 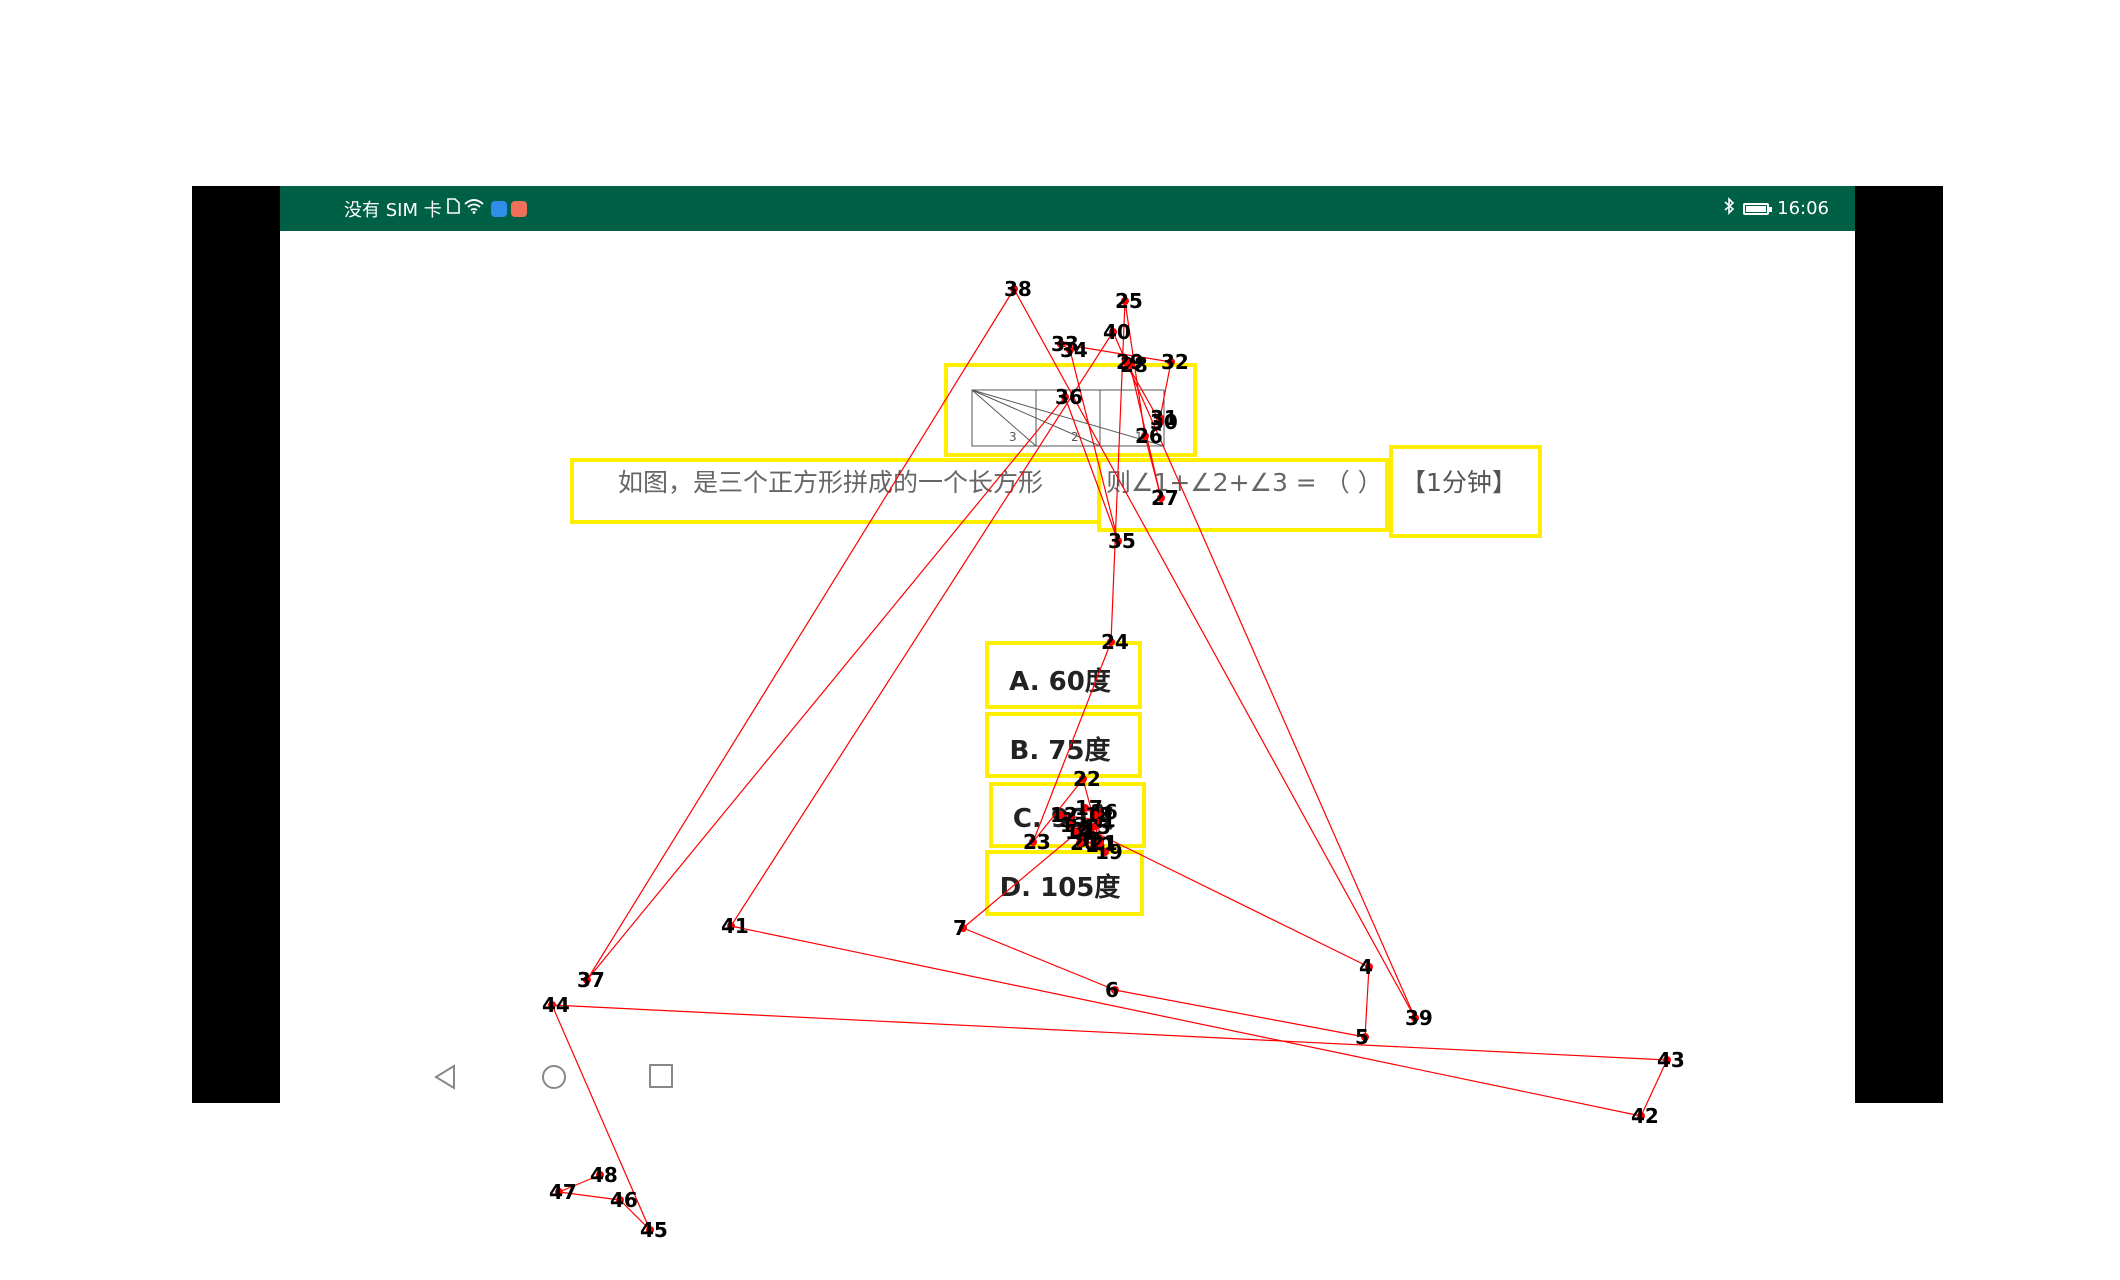 I want to click on option-c-button: C. 90度, so click(x=1063, y=816).